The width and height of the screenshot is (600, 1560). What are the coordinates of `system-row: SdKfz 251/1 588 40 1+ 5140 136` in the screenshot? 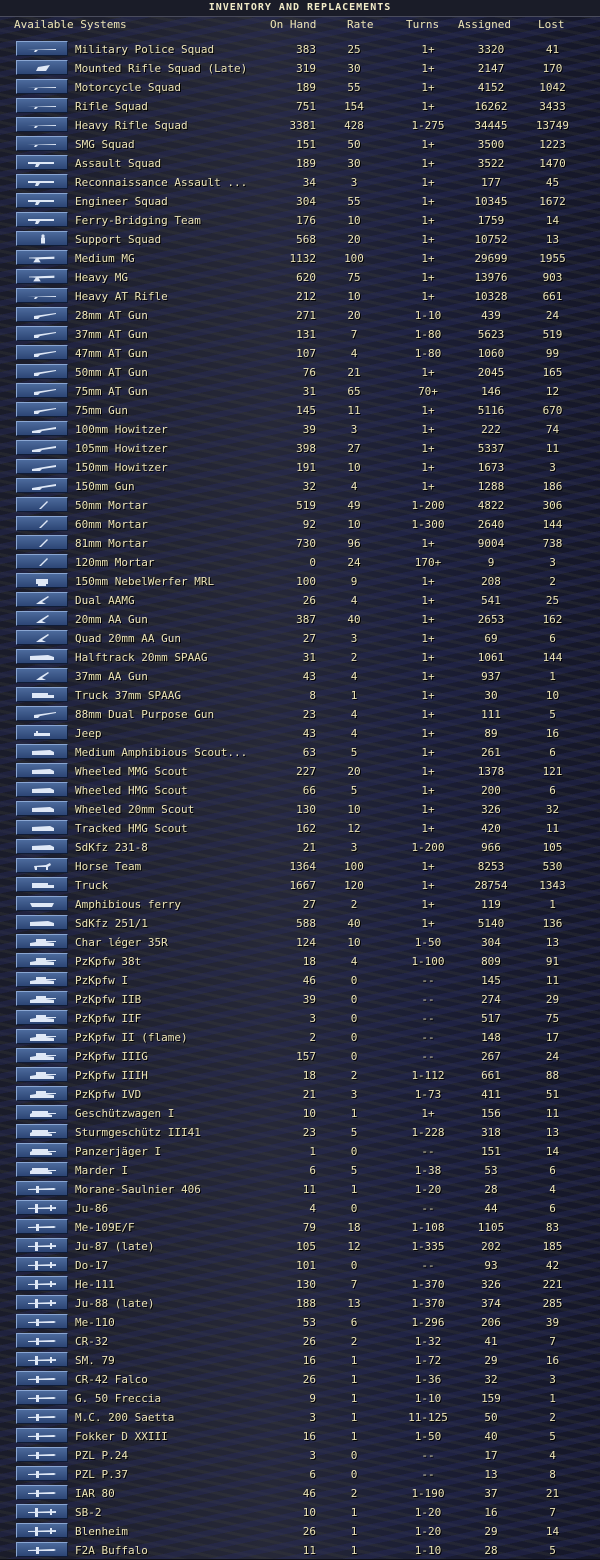 It's located at (300, 923).